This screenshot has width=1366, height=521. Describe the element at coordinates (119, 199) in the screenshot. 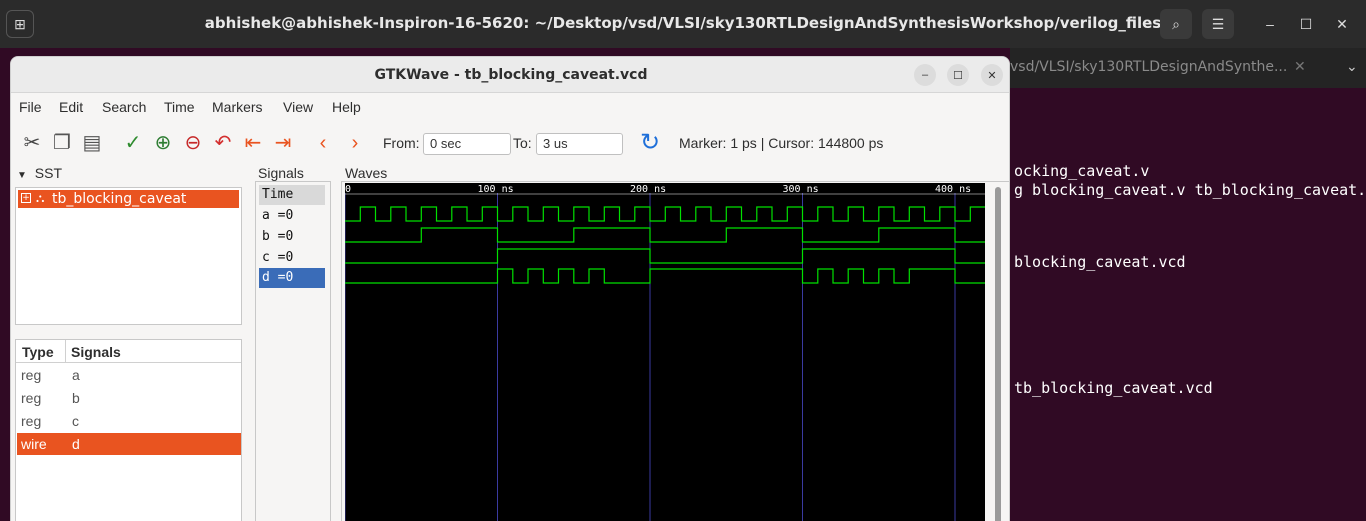

I see `sst-tree-item-label: tb_blocking_caveat` at that location.